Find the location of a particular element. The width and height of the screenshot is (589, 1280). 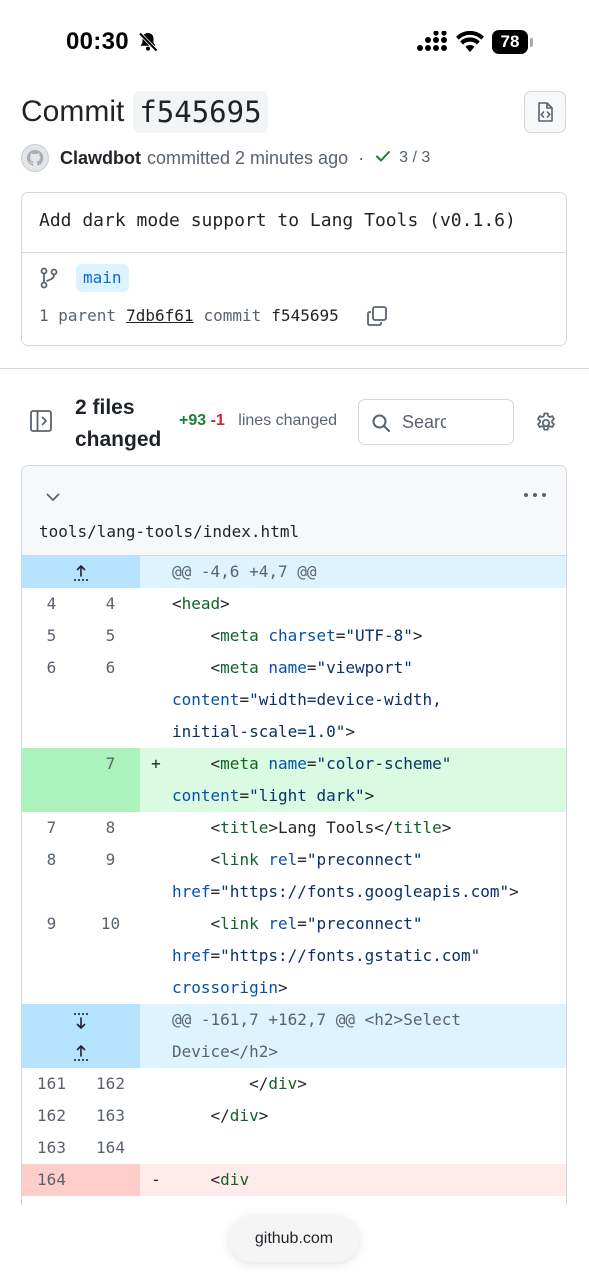

old-line-number: 164 is located at coordinates (51, 1180).